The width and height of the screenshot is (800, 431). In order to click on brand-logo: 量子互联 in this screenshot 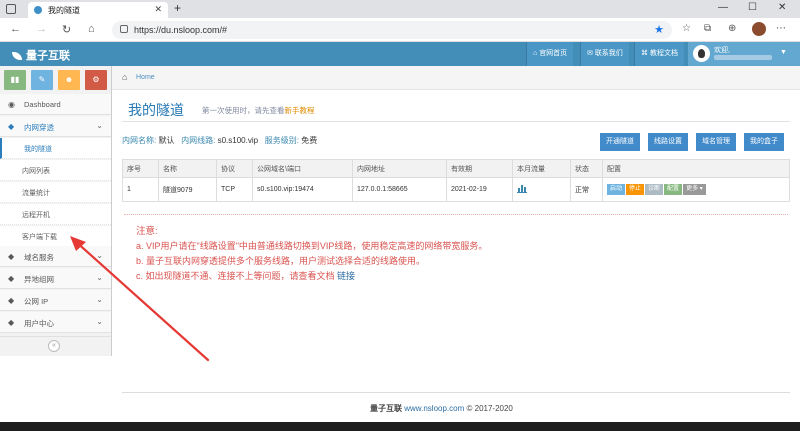, I will do `click(41, 55)`.